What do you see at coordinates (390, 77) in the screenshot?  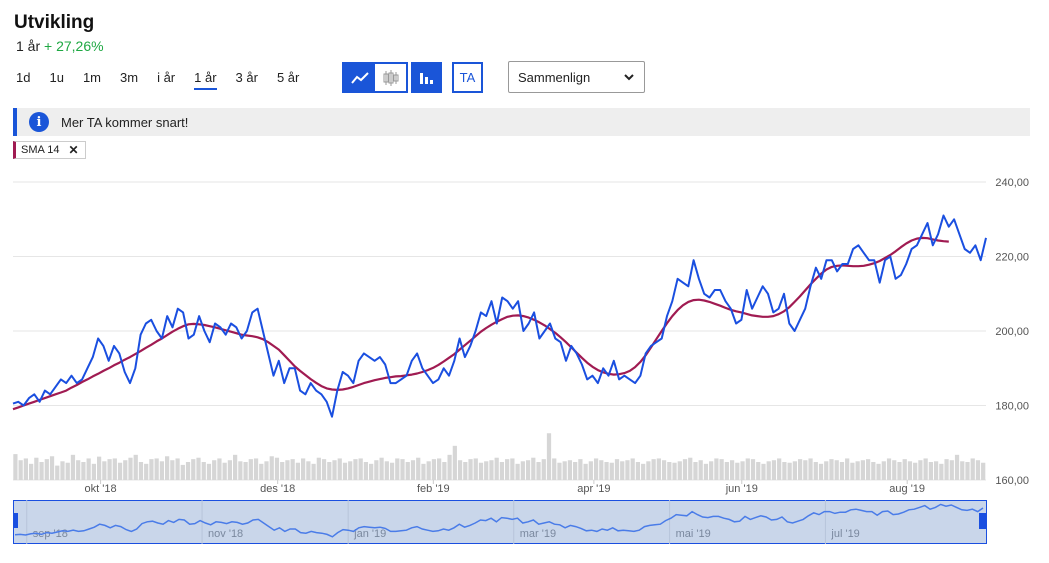 I see `candlestick-button` at bounding box center [390, 77].